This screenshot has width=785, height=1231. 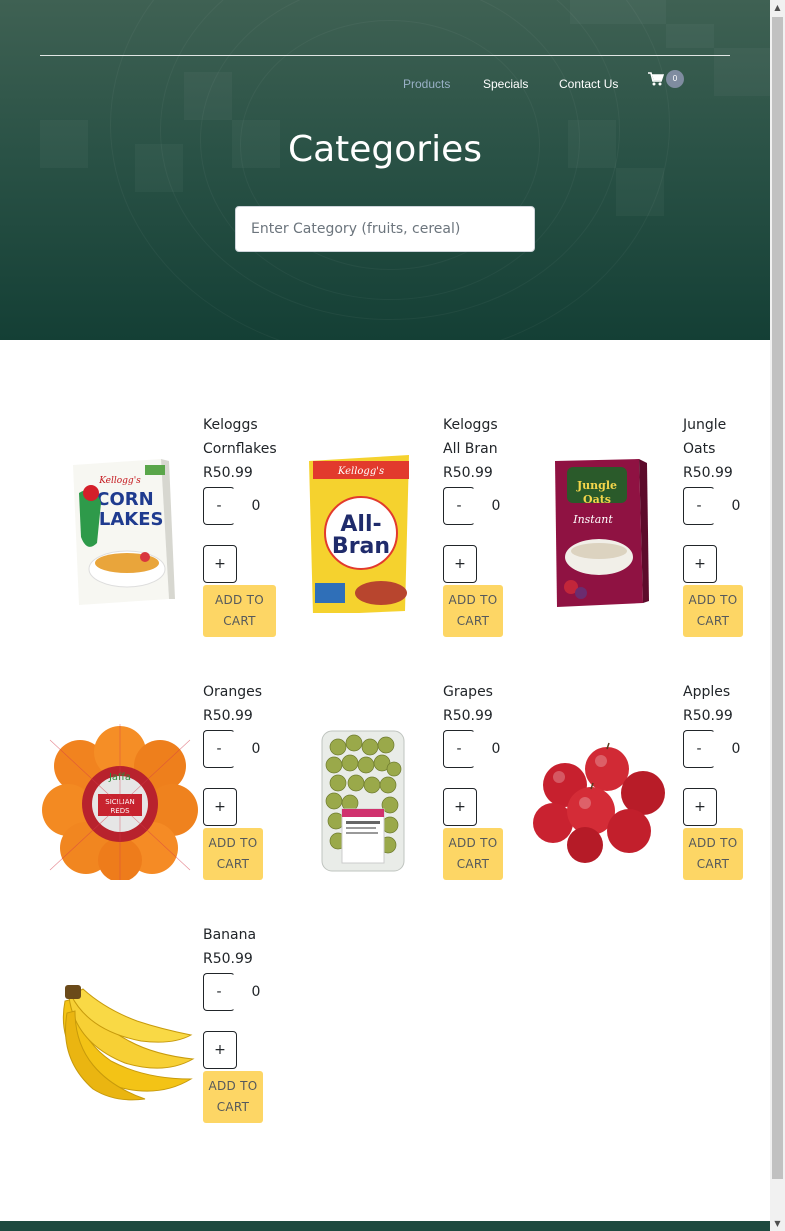 What do you see at coordinates (675, 79) in the screenshot?
I see `cart-count-badge: 0` at bounding box center [675, 79].